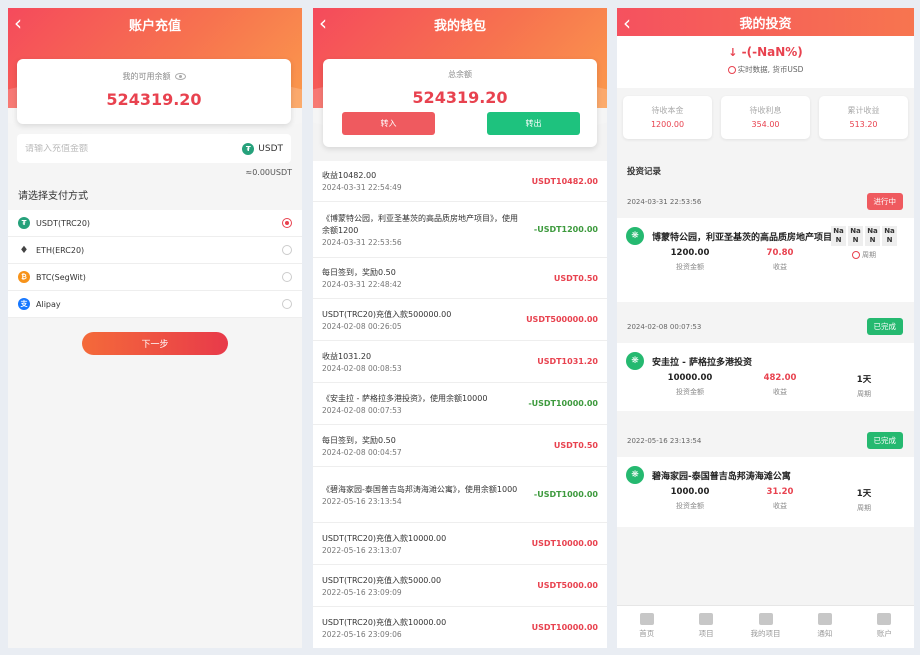  I want to click on transfer-out-button: 转出, so click(533, 123).